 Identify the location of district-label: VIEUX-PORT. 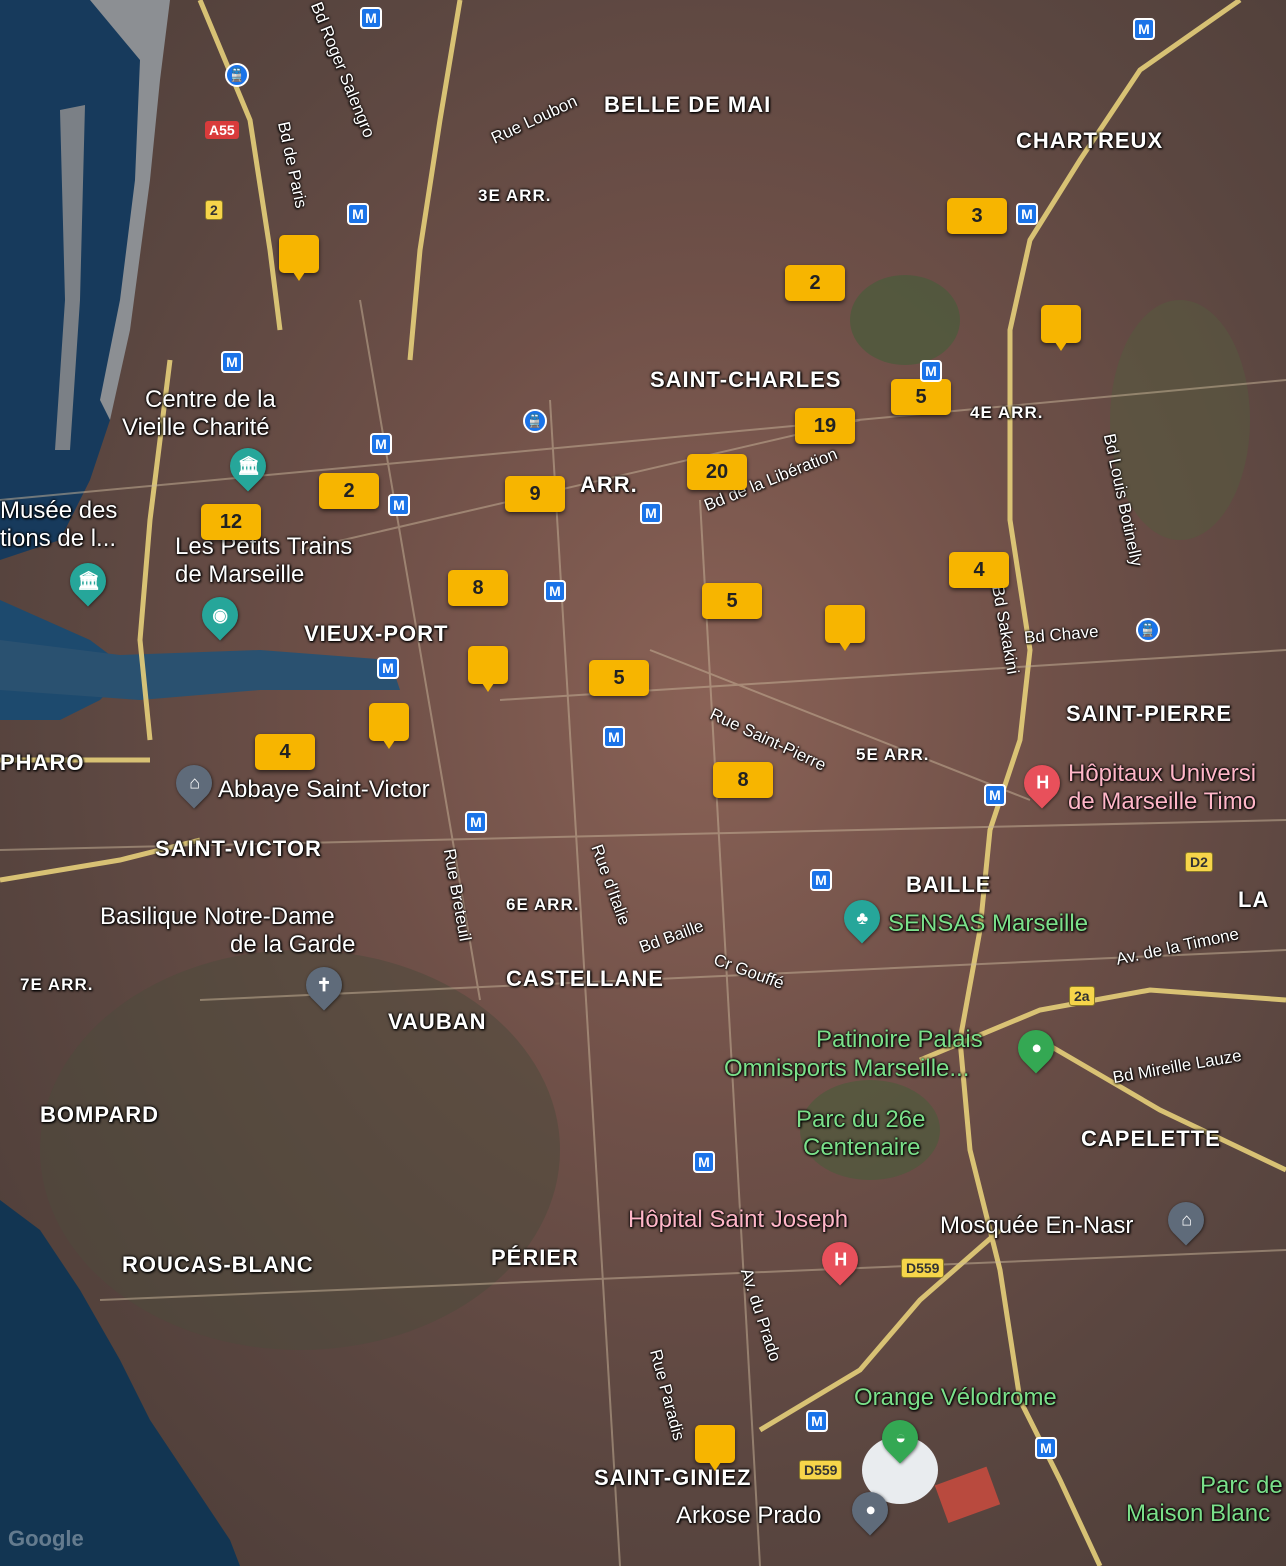
(376, 633).